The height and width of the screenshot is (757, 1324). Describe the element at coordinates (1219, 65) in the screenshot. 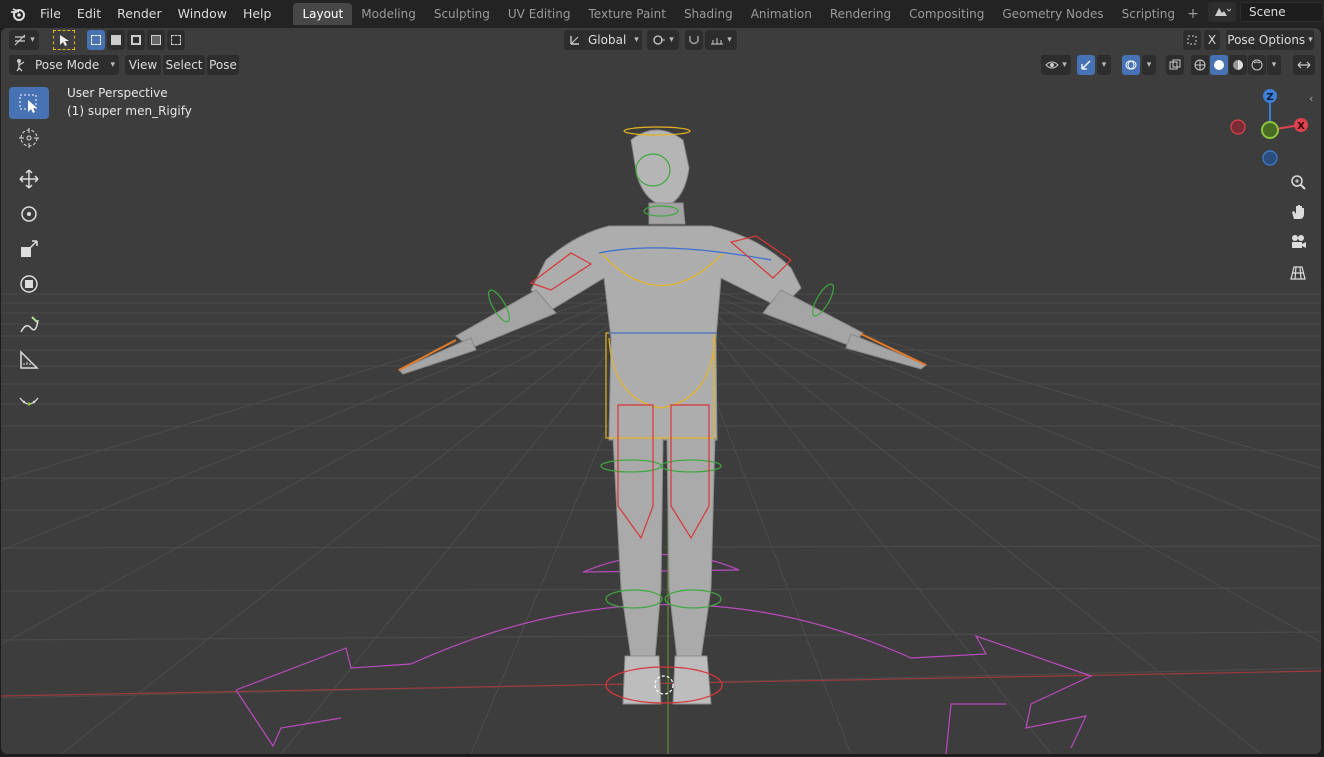

I see `solid-shading-icon` at that location.